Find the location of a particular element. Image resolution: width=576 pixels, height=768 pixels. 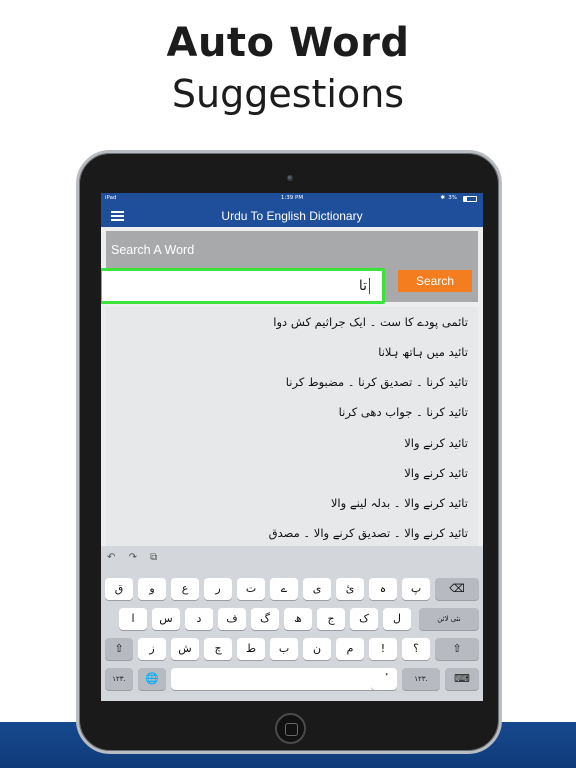

key: س is located at coordinates (166, 619).